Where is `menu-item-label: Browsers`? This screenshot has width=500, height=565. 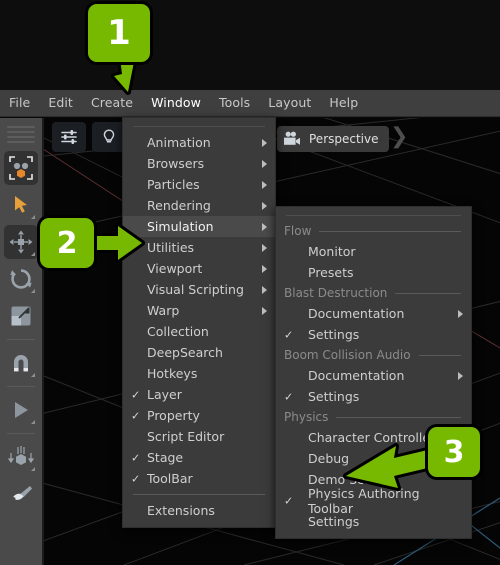 menu-item-label: Browsers is located at coordinates (176, 163).